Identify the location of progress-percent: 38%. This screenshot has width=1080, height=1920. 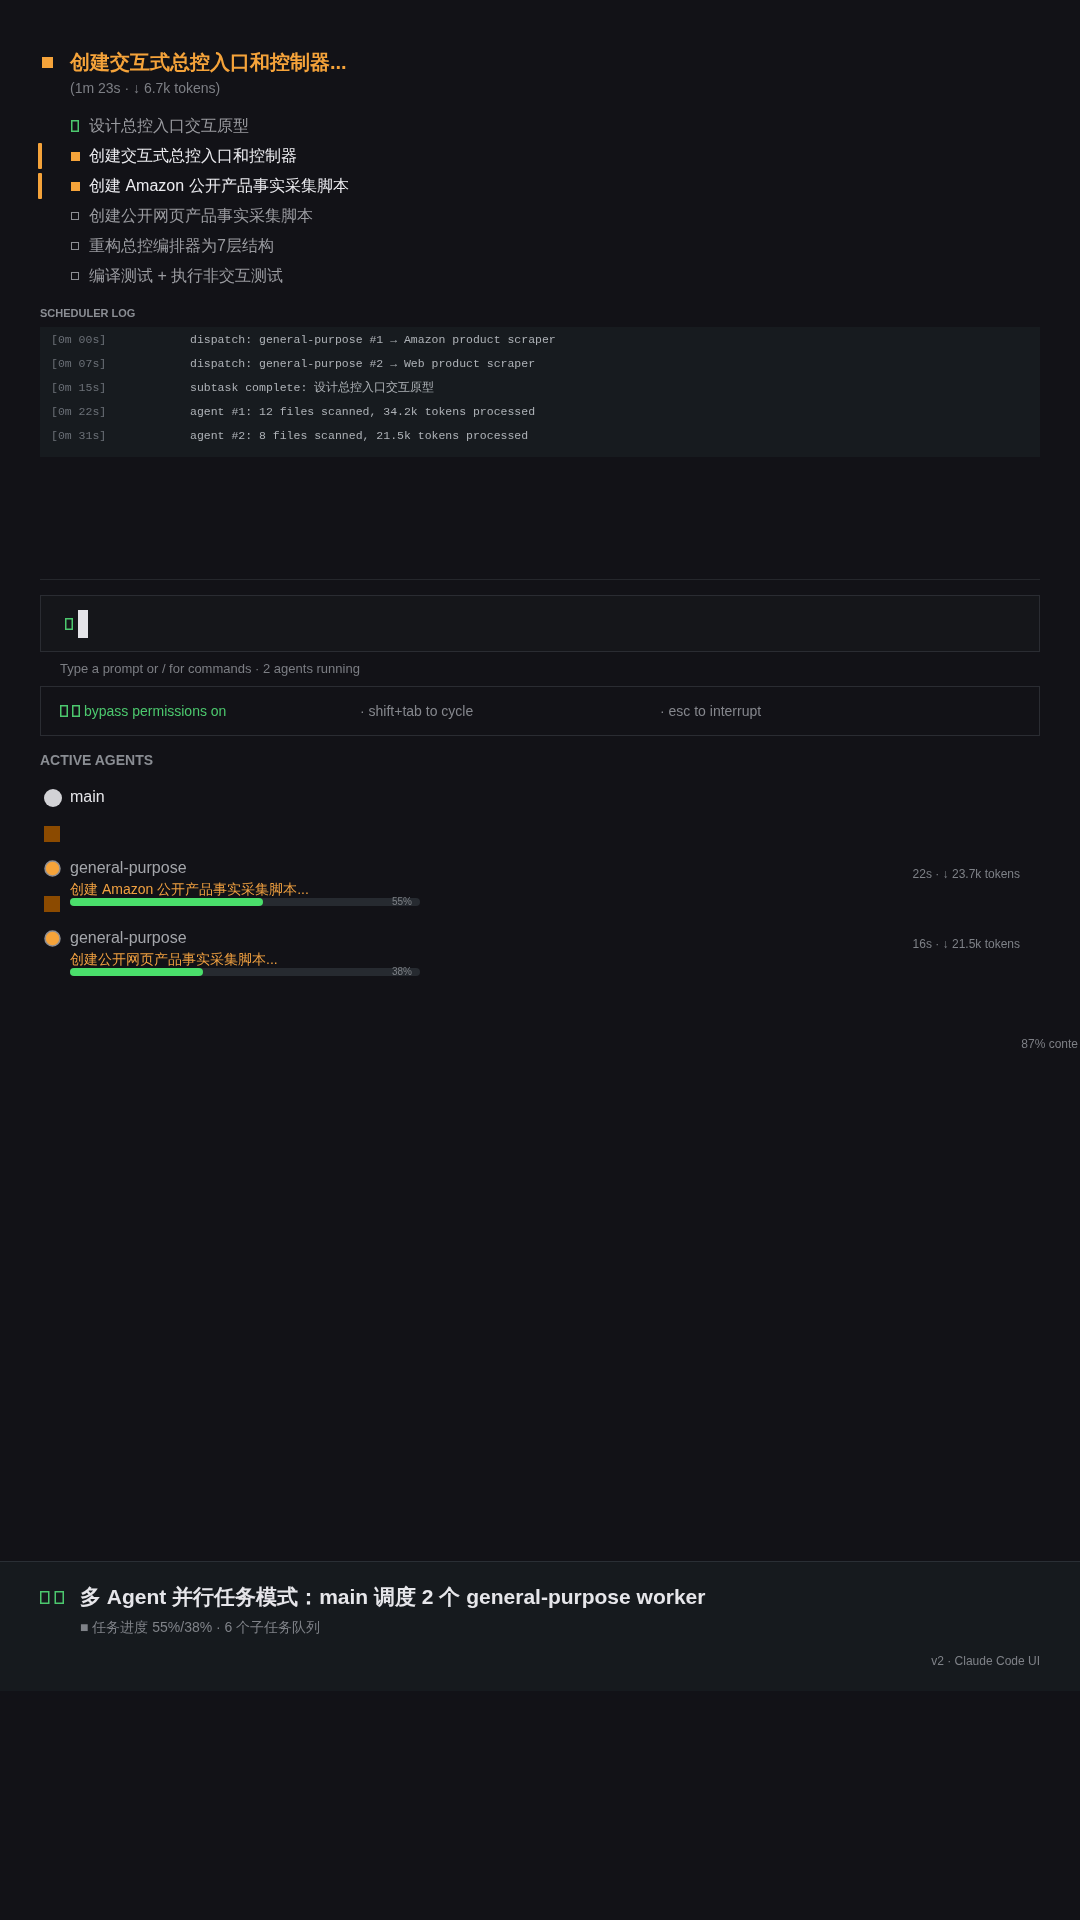
(402, 972).